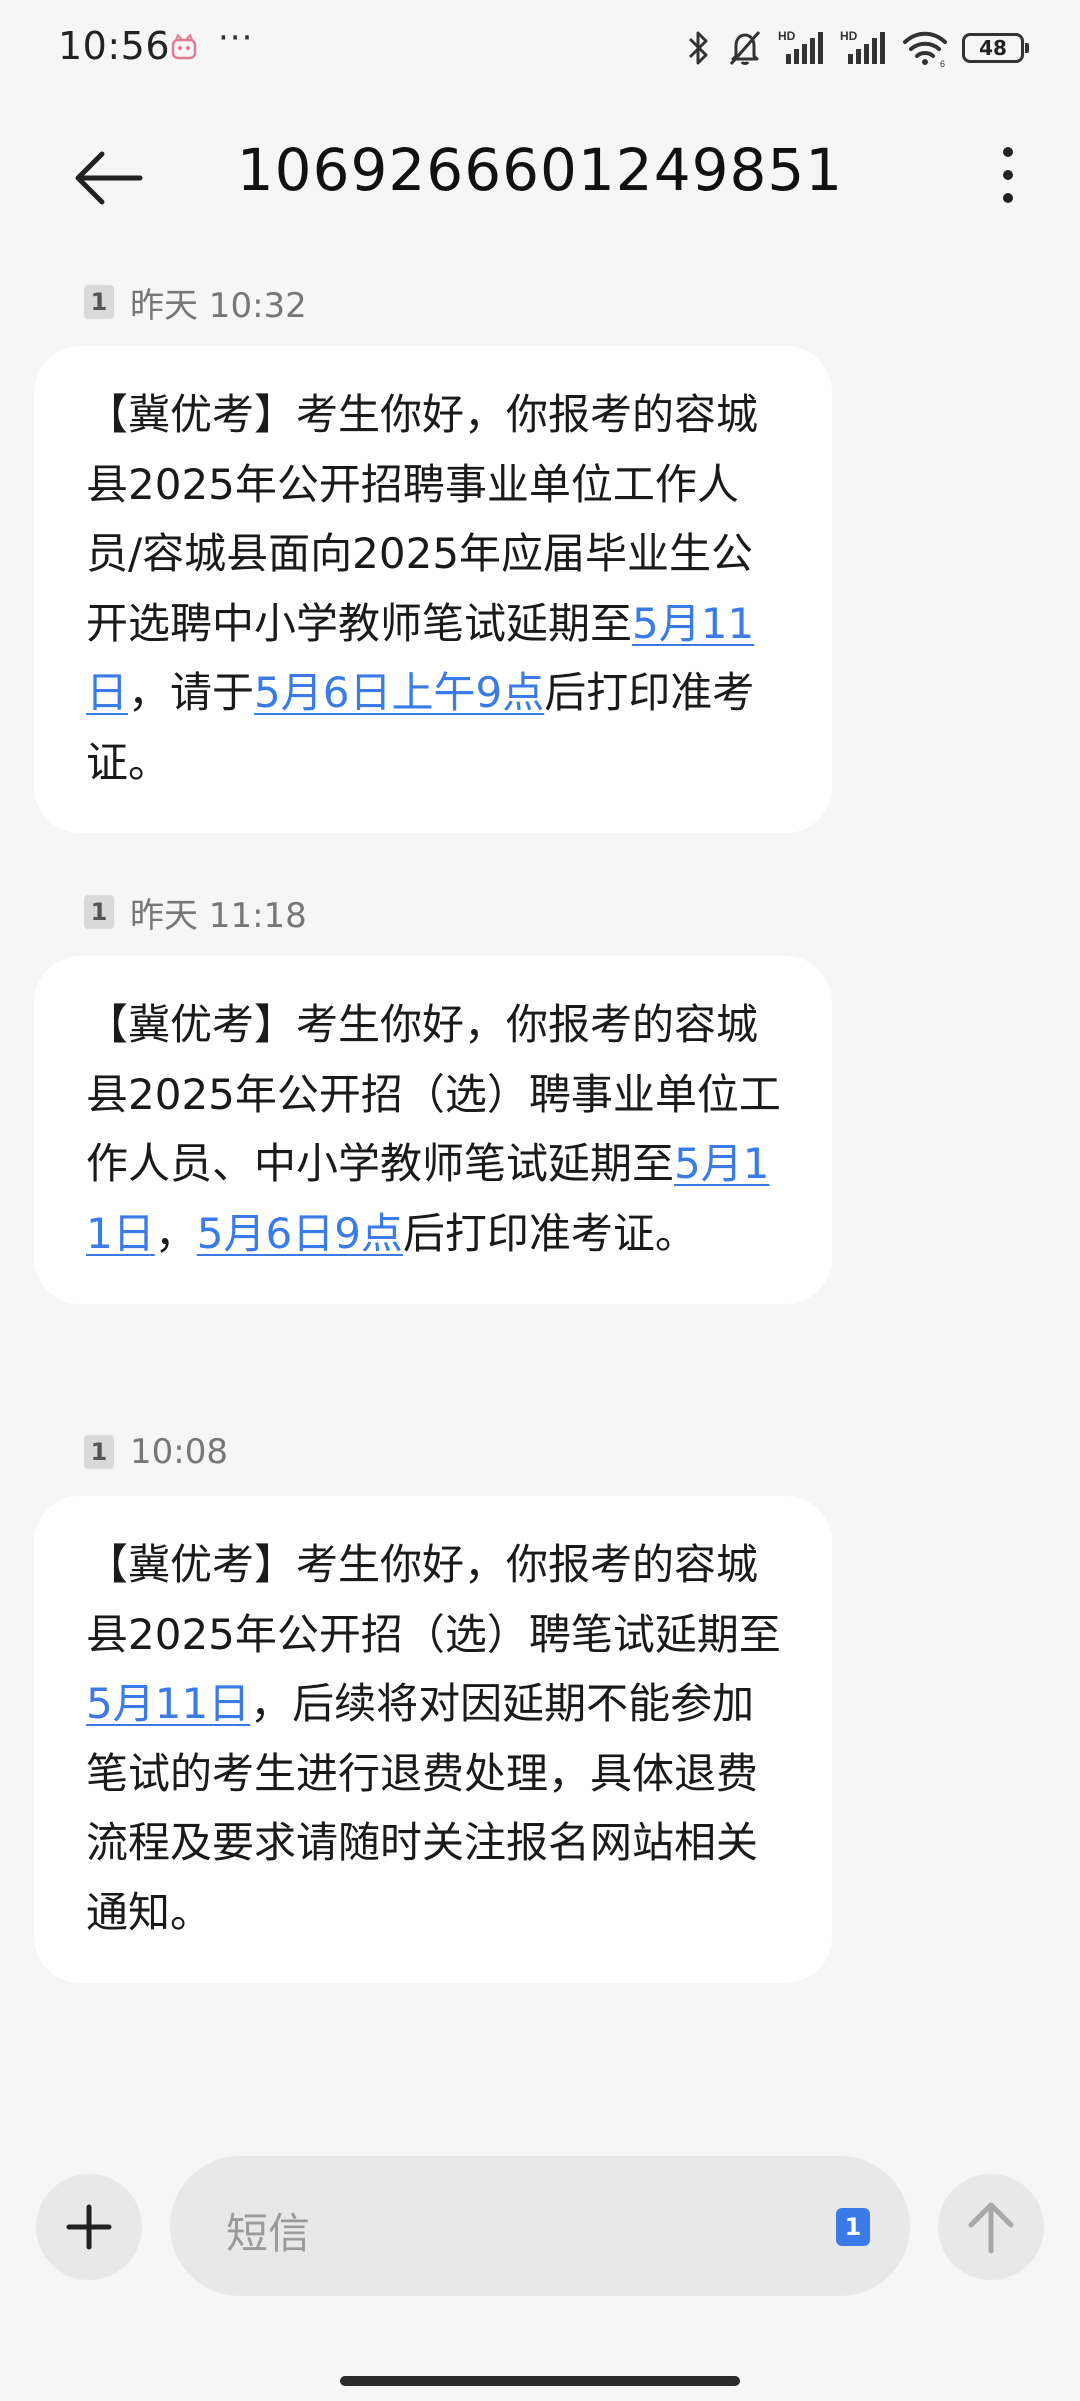 The height and width of the screenshot is (2401, 1080). Describe the element at coordinates (1008, 175) in the screenshot. I see `more-vertical-icon` at that location.